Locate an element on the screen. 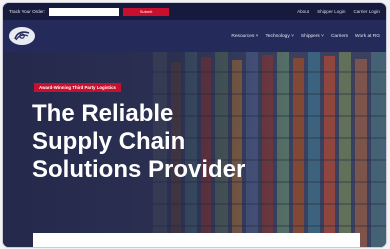 The height and width of the screenshot is (249, 390). award-badge: Award-Winning Third Party Logistics is located at coordinates (77, 87).